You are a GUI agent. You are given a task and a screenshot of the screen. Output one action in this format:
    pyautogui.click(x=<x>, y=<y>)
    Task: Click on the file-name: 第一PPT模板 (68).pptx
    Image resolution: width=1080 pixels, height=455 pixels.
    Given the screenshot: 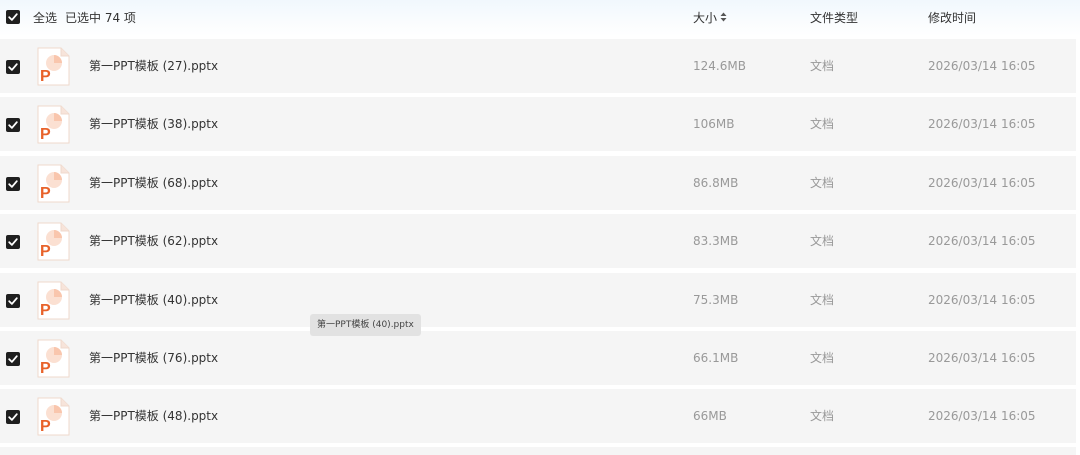 What is the action you would take?
    pyautogui.click(x=153, y=183)
    